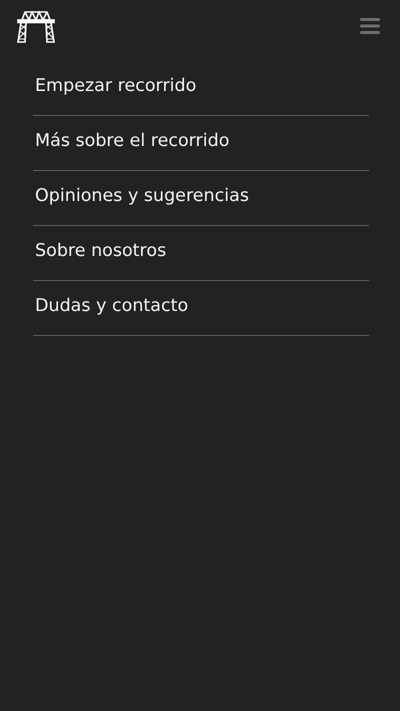  What do you see at coordinates (36, 27) in the screenshot?
I see `bridge-logo-icon` at bounding box center [36, 27].